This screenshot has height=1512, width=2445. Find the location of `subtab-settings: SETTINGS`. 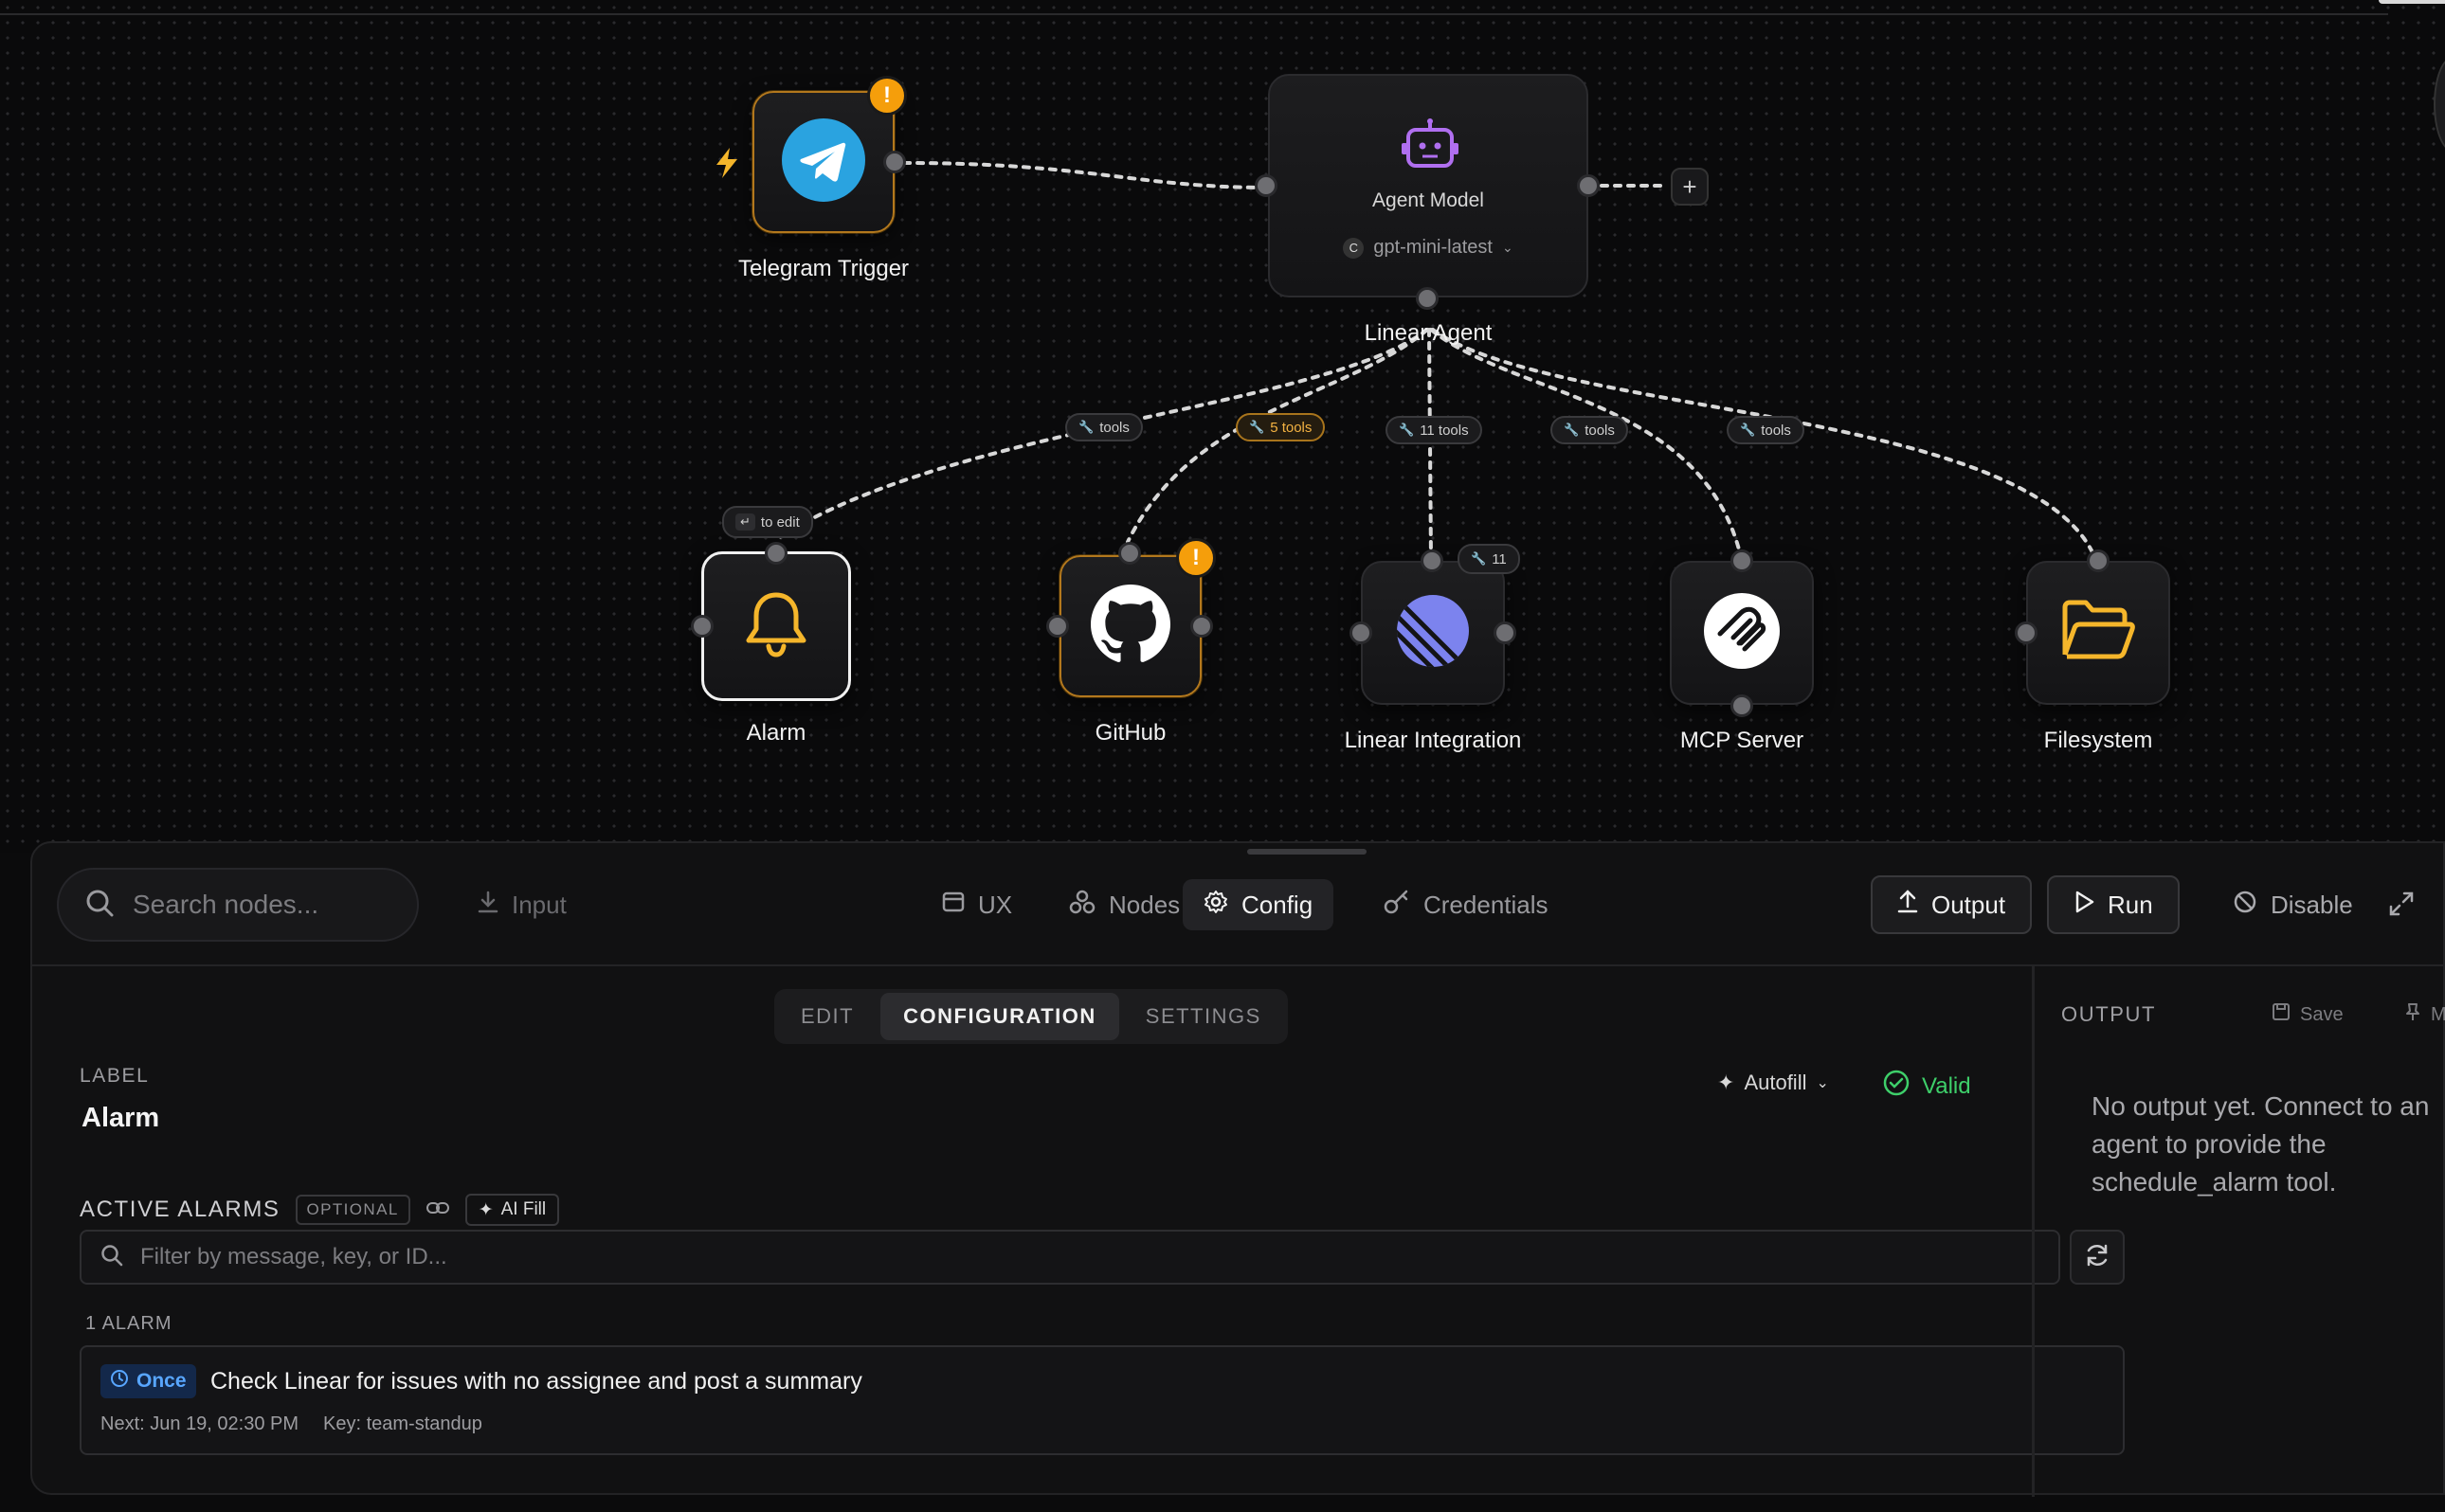

subtab-settings: SETTINGS is located at coordinates (1203, 1016).